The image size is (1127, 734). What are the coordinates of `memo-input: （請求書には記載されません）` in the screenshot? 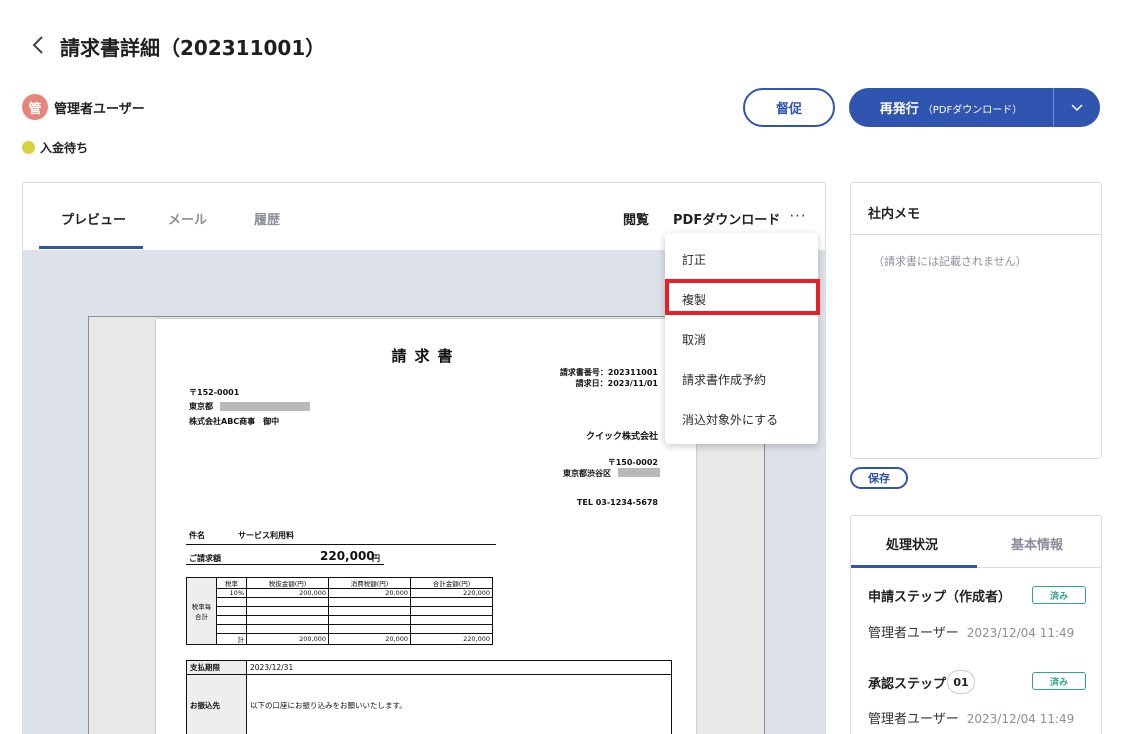 It's located at (950, 261).